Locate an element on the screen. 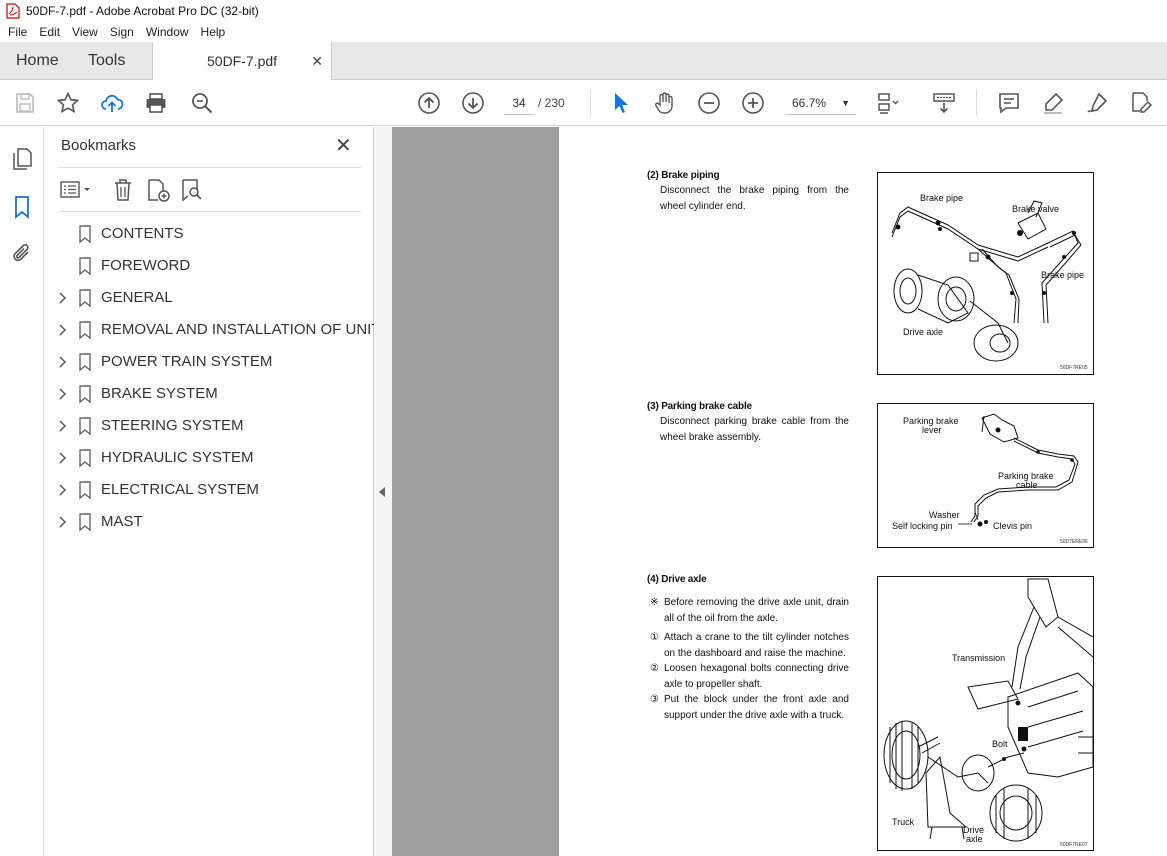 The height and width of the screenshot is (856, 1167). bookmark-item: HYDRAULIC SYSTEM is located at coordinates (209, 458).